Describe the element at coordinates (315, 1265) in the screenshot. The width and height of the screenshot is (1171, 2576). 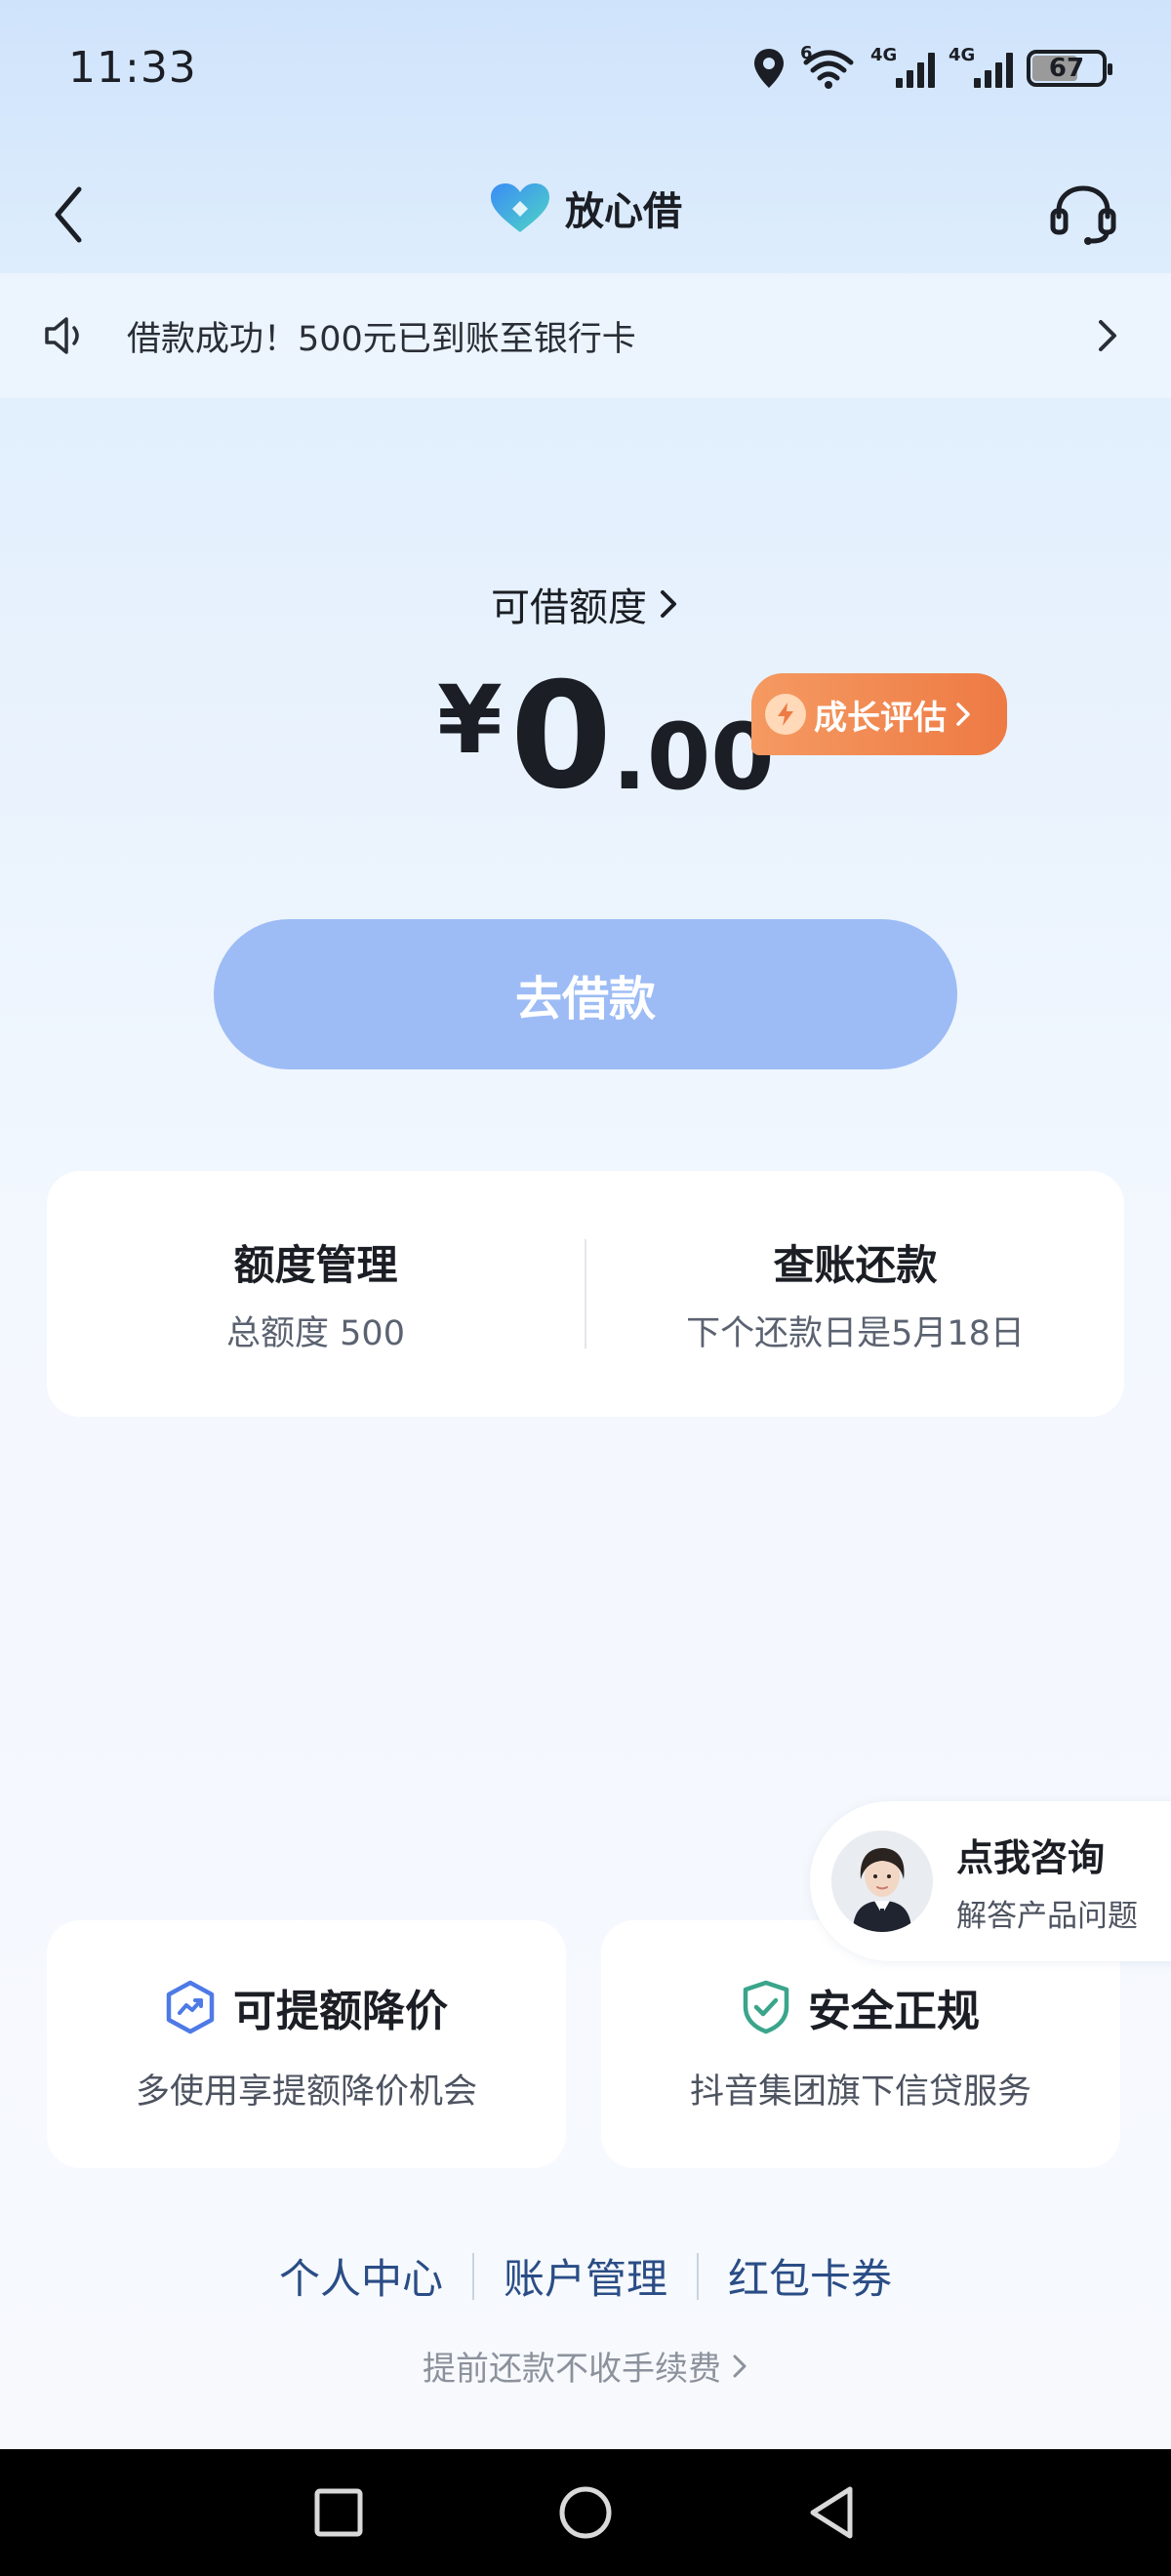
I see `quick-action-title: 额度管理` at that location.